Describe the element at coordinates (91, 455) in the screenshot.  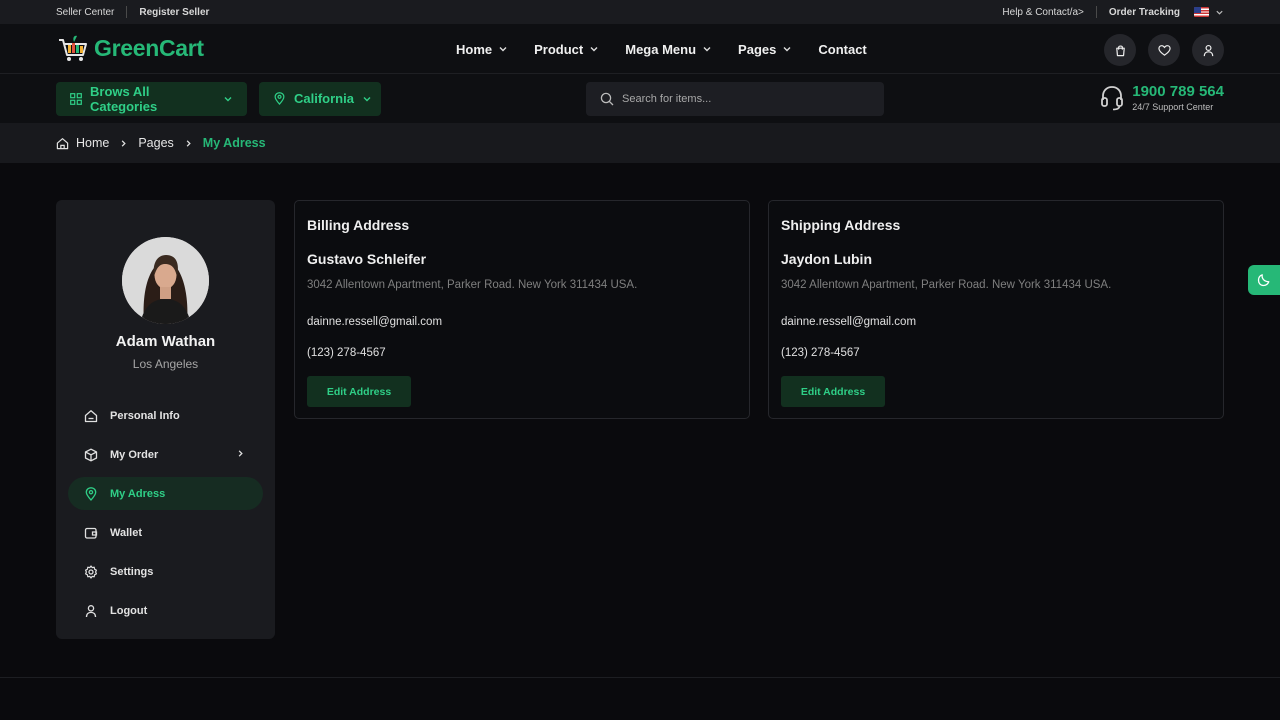
I see `box-icon` at that location.